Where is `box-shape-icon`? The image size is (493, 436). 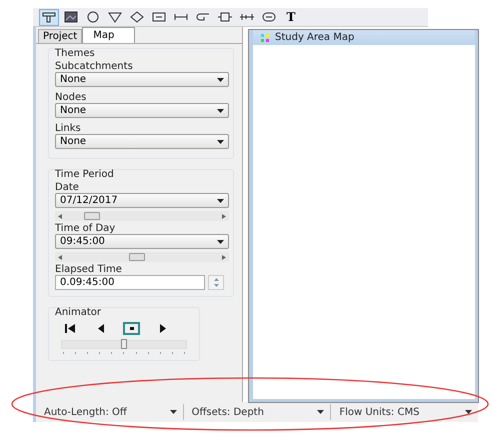
box-shape-icon is located at coordinates (225, 17).